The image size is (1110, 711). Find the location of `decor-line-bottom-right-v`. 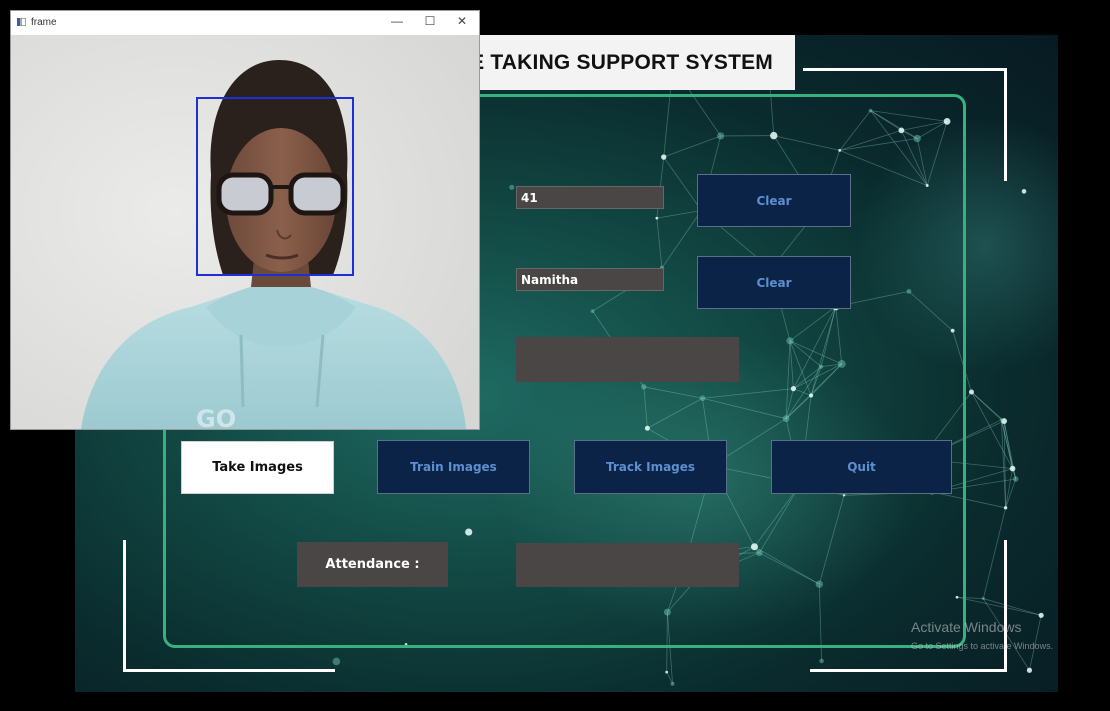

decor-line-bottom-right-v is located at coordinates (1005, 606).